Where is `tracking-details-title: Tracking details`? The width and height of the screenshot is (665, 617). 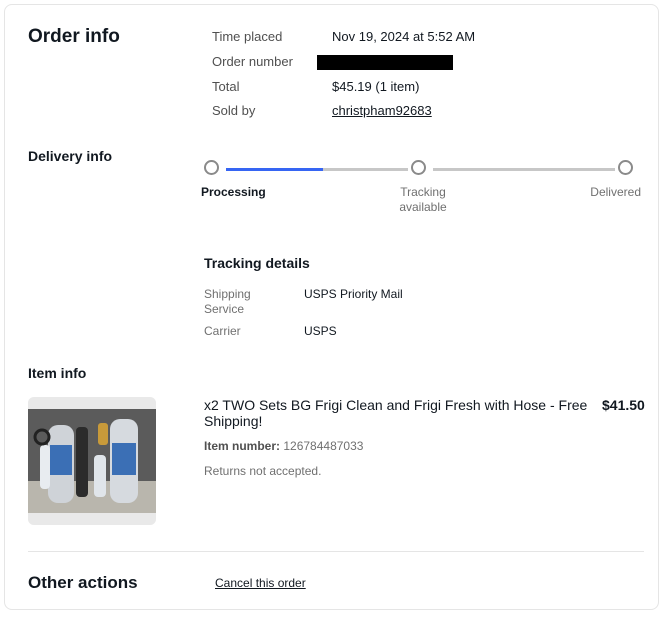 tracking-details-title: Tracking details is located at coordinates (257, 263).